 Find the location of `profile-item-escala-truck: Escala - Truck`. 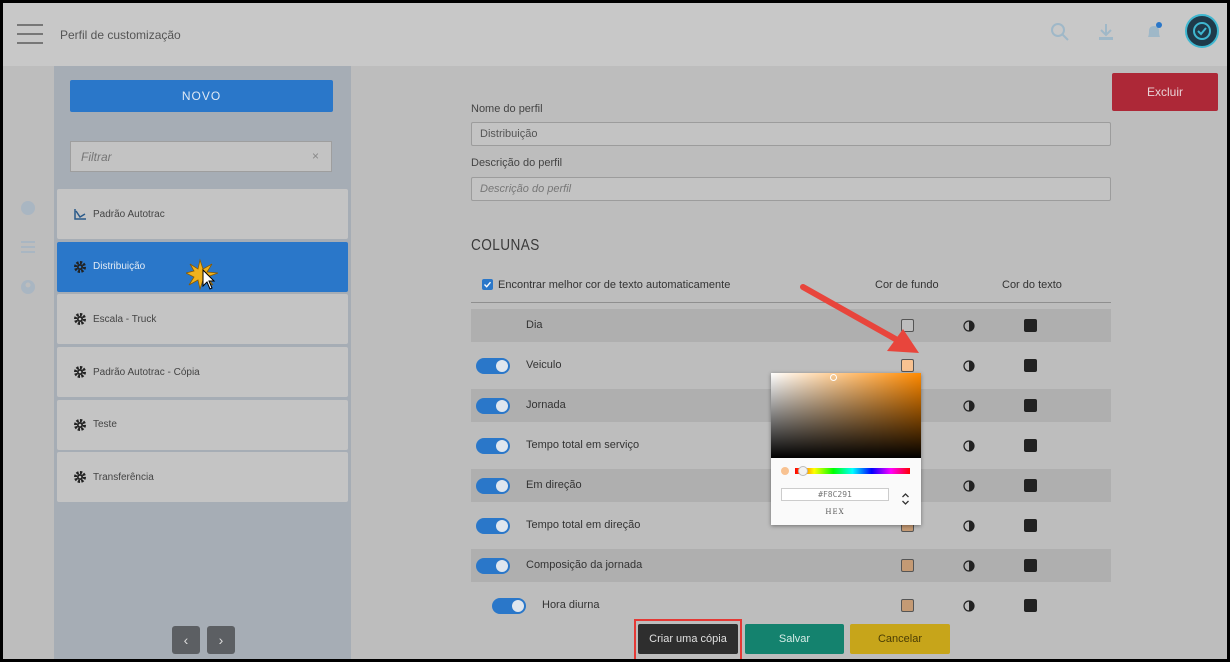

profile-item-escala-truck: Escala - Truck is located at coordinates (202, 319).